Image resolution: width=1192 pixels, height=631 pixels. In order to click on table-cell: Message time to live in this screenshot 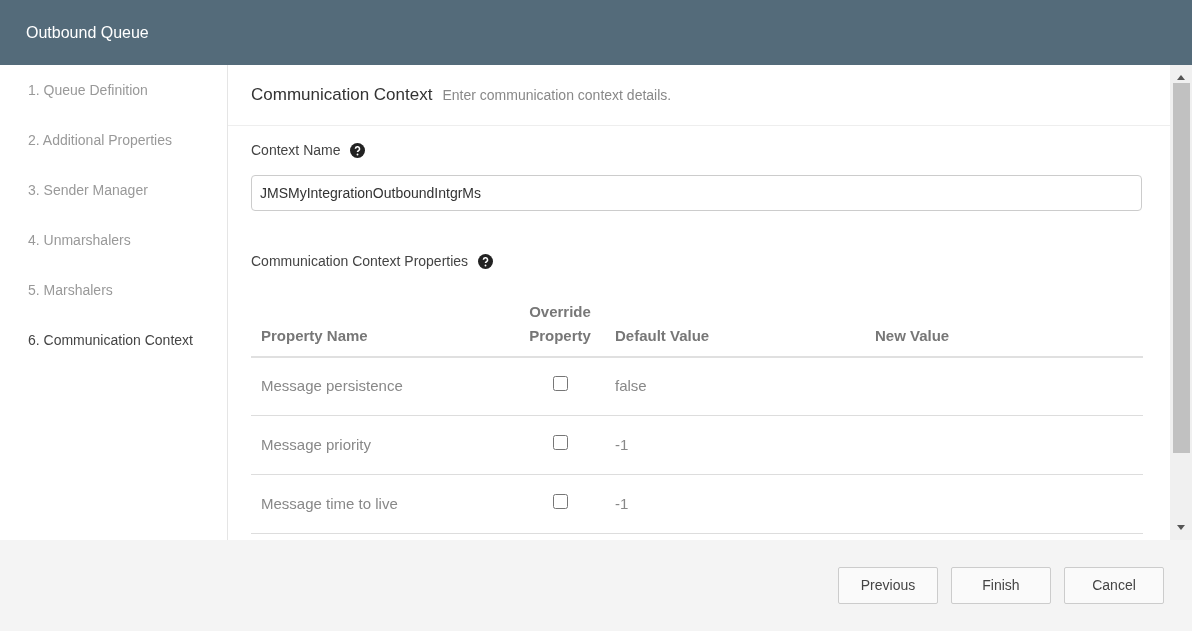, I will do `click(383, 504)`.